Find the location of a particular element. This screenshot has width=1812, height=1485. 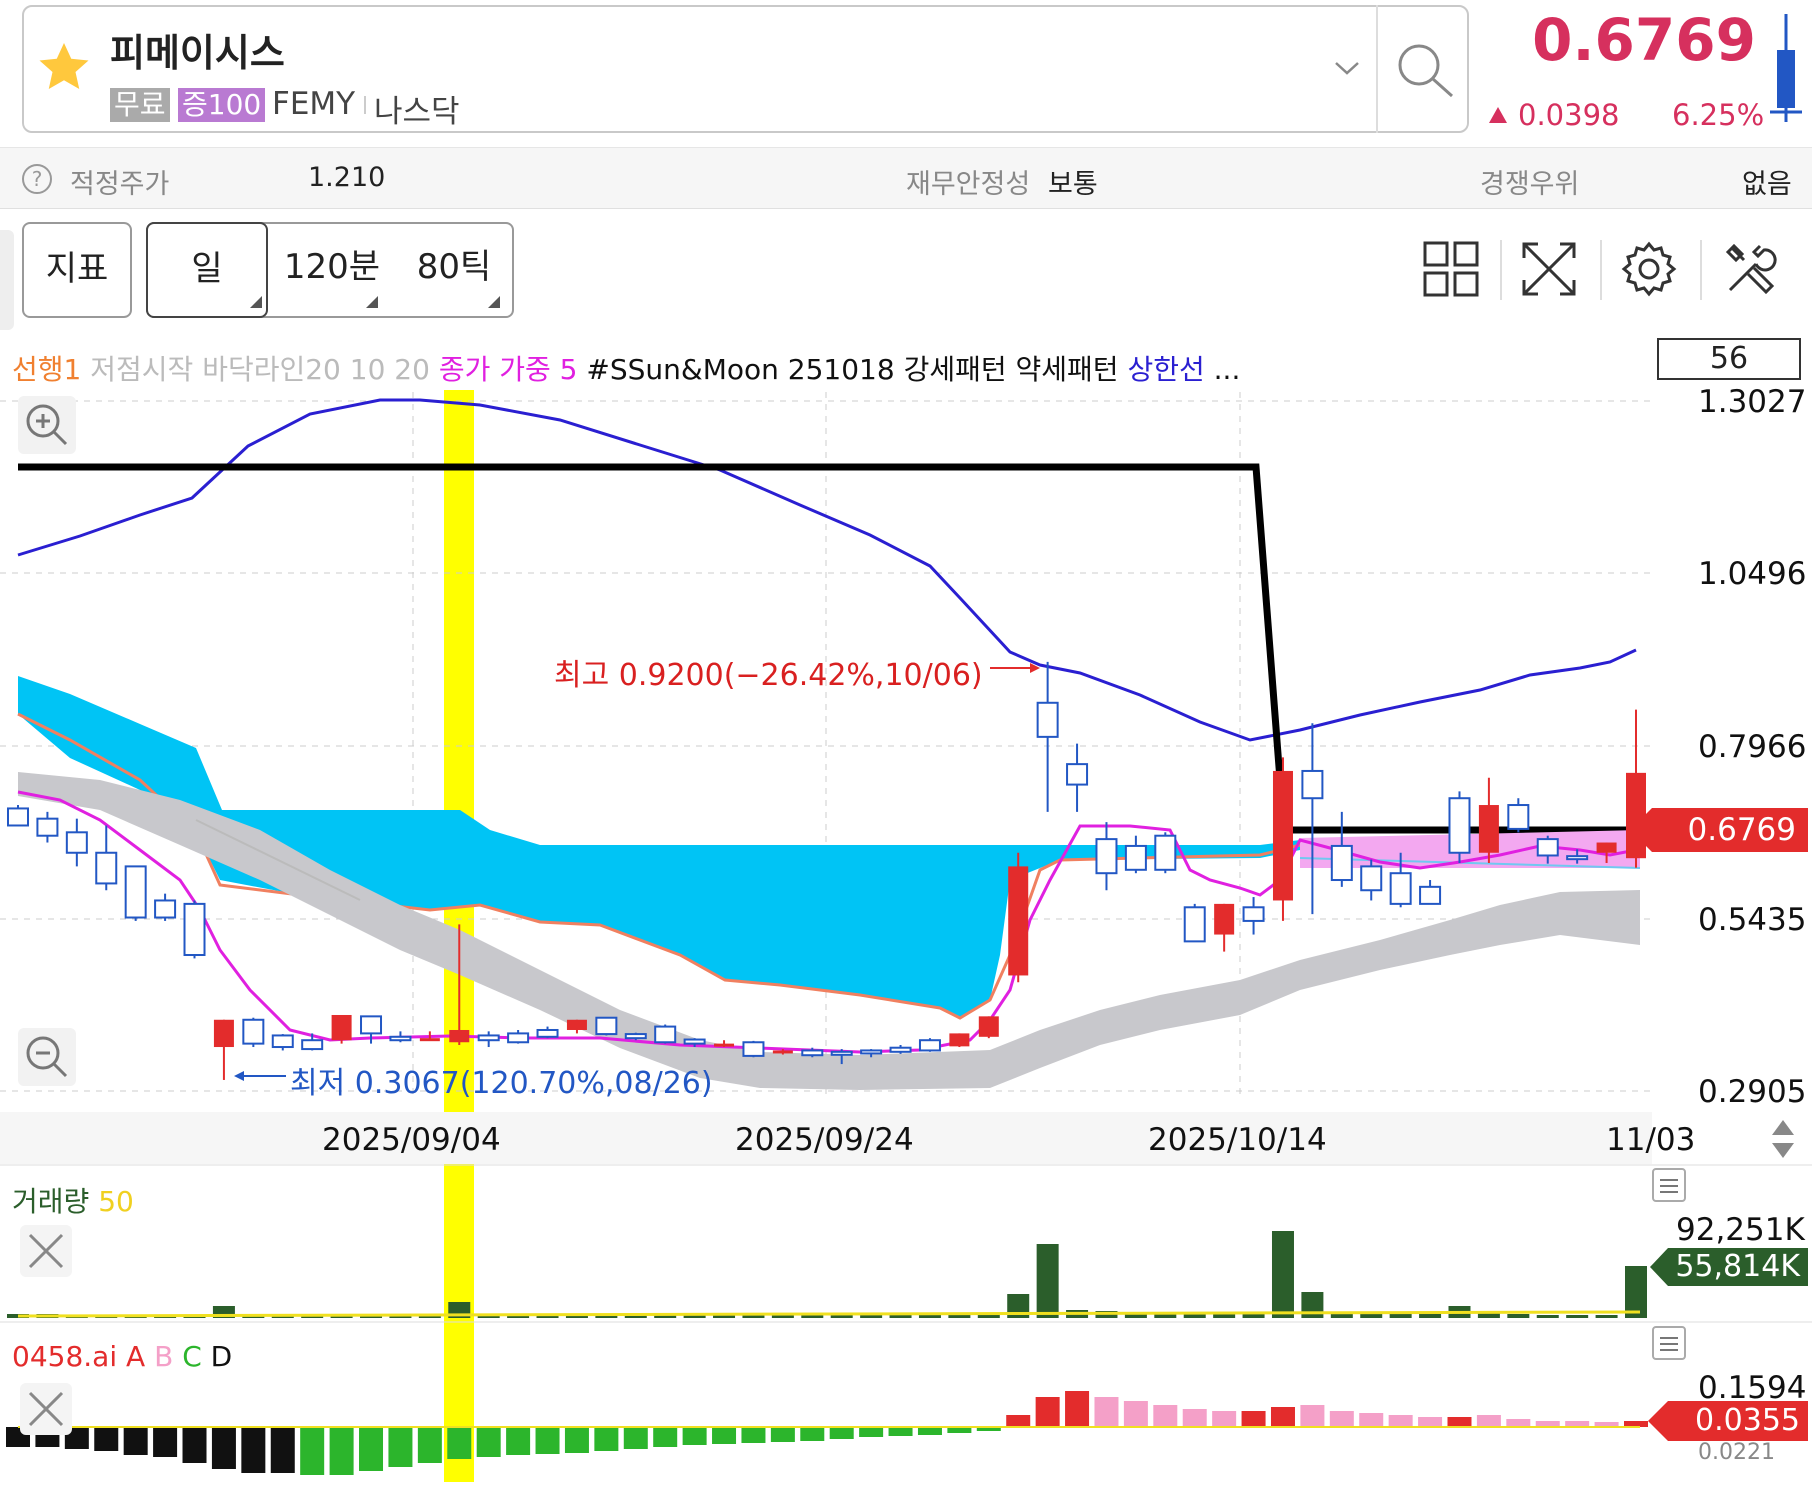

search-icon is located at coordinates (1426, 72).